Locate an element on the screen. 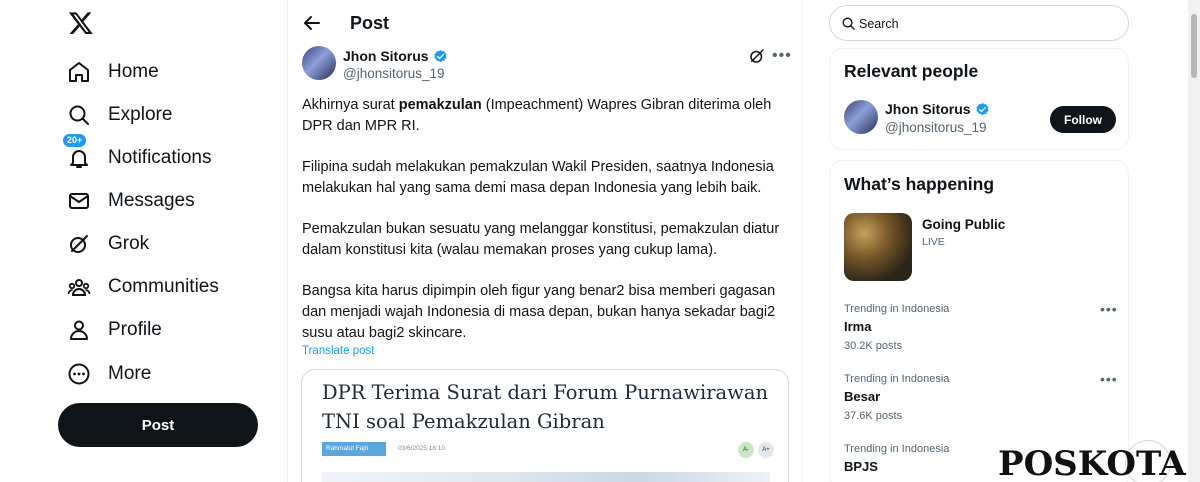 This screenshot has width=1200, height=482. relevant-people-title: Relevant people is located at coordinates (911, 71).